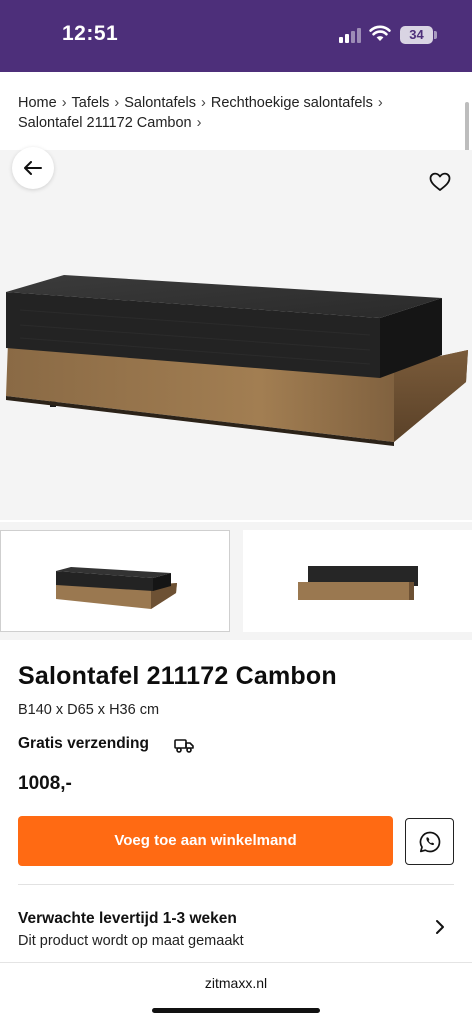 Image resolution: width=472 pixels, height=1024 pixels. Describe the element at coordinates (292, 103) in the screenshot. I see `breadcrumb-rechthoekige: Rechthoekige salontafels` at that location.